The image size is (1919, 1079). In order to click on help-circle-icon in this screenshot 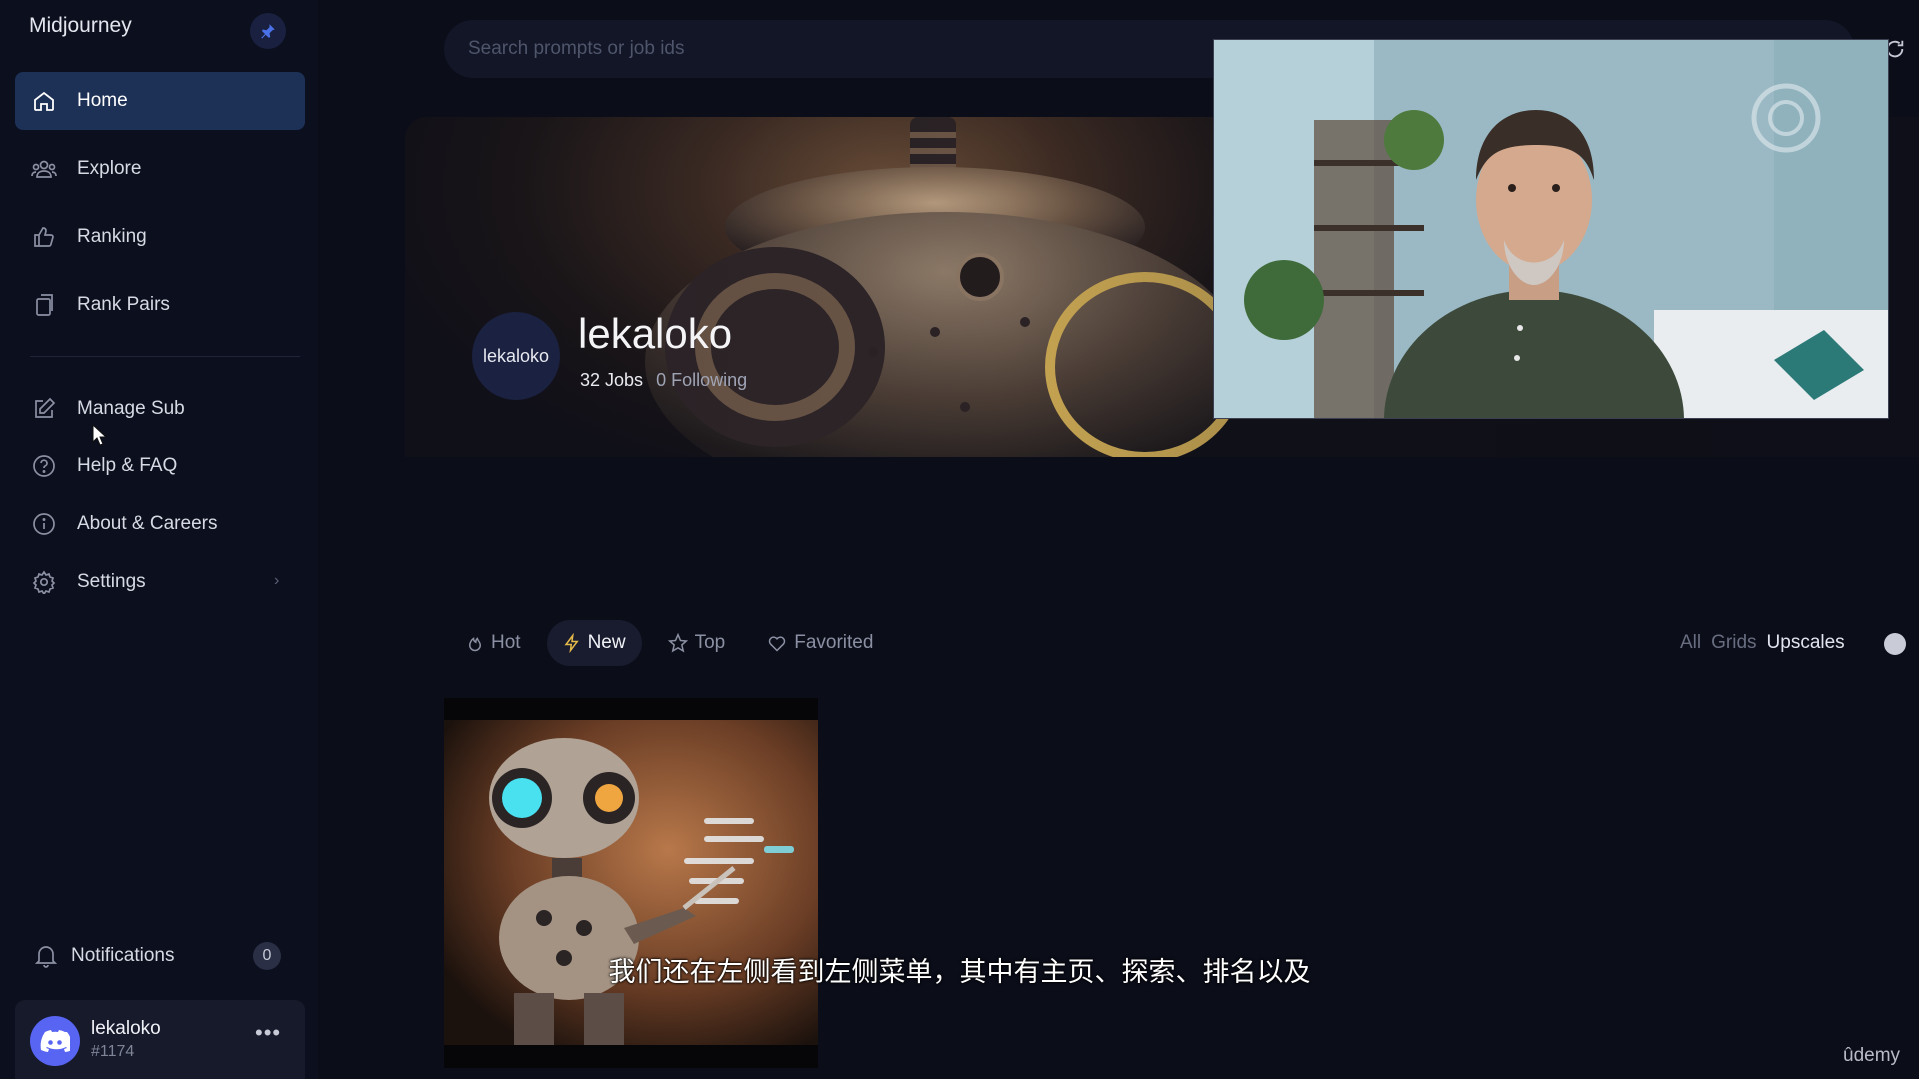, I will do `click(44, 466)`.